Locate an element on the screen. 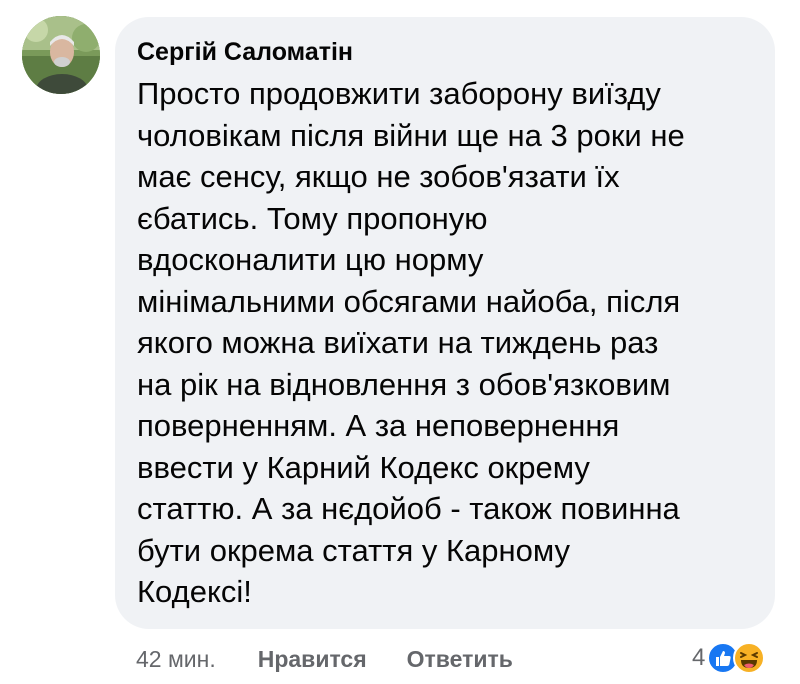 The width and height of the screenshot is (800, 684). comment-text-line: має сенсу, якщо не зобов'язати їх is located at coordinates (378, 176).